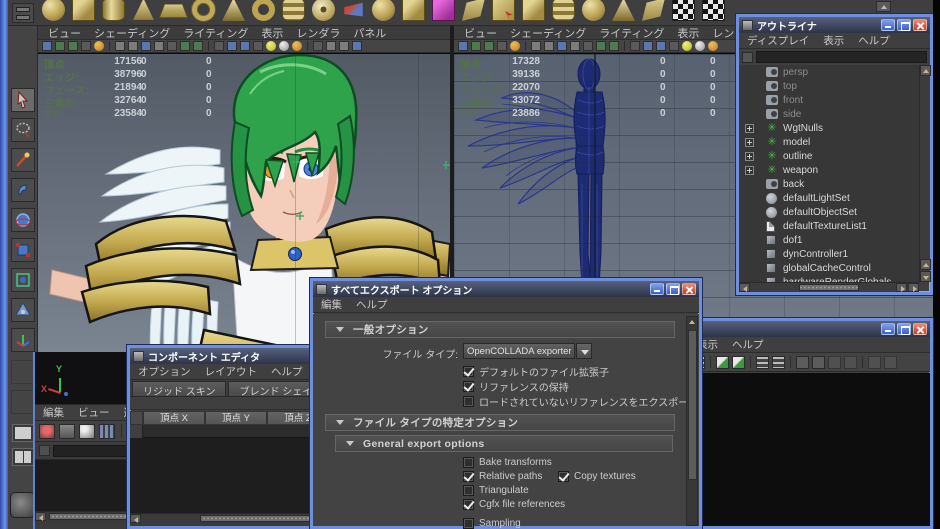 The image size is (940, 529). What do you see at coordinates (500, 329) in the screenshot?
I see `section-general-options: 一般オプション` at bounding box center [500, 329].